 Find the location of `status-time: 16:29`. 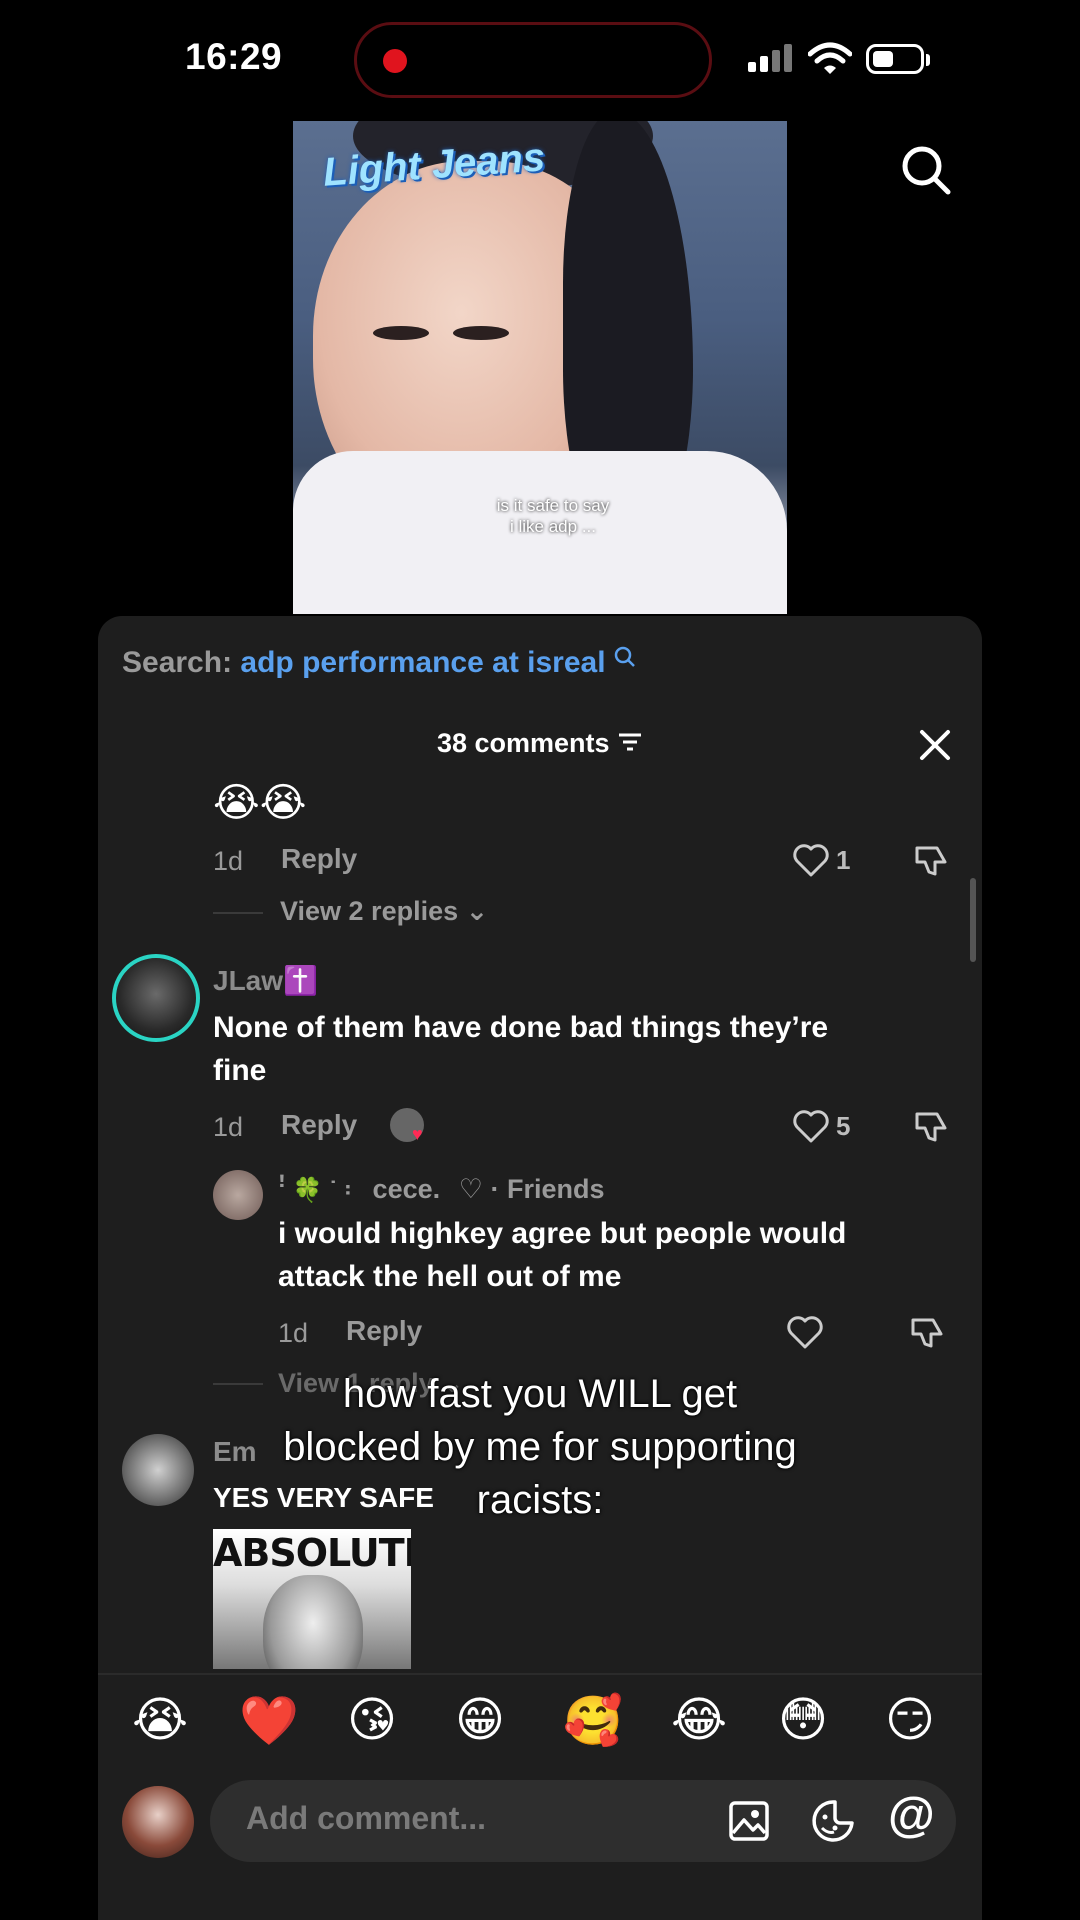

status-time: 16:29 is located at coordinates (234, 56).